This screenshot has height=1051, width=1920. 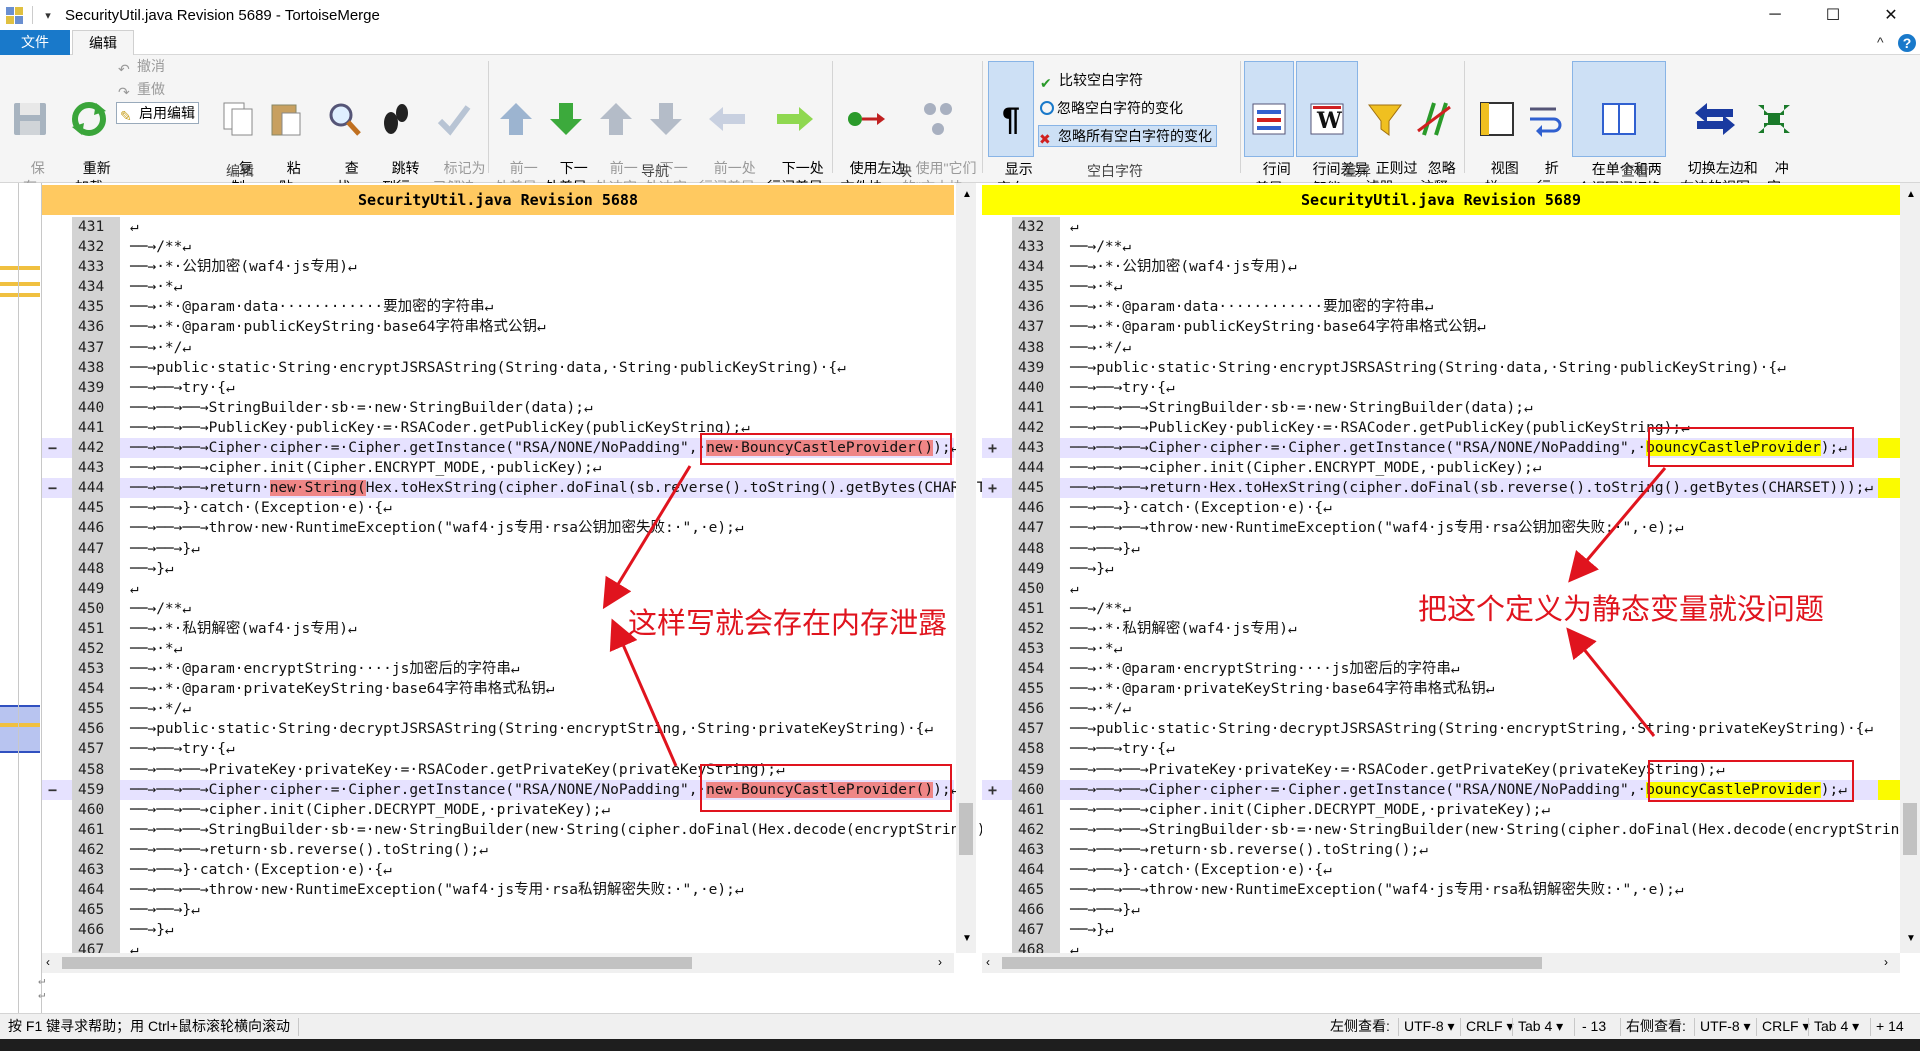 What do you see at coordinates (1489, 1026) in the screenshot?
I see `left-eol-dropdown: CRLF ▾` at bounding box center [1489, 1026].